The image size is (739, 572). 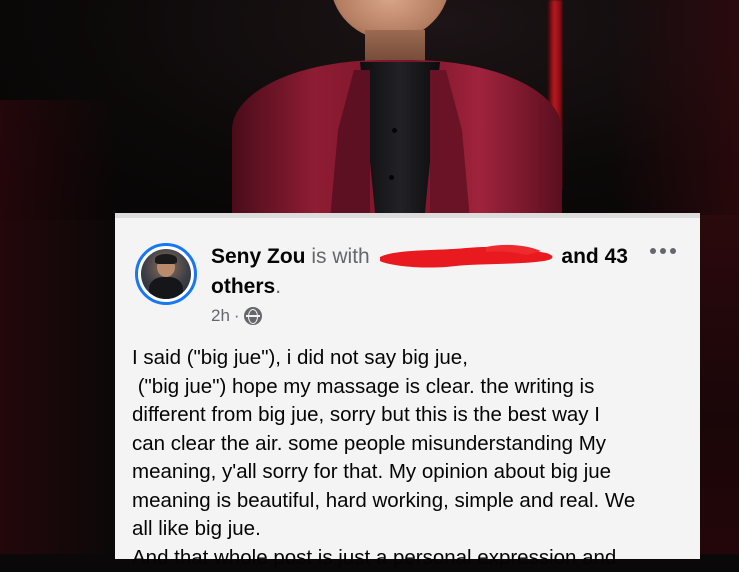 What do you see at coordinates (220, 316) in the screenshot?
I see `post-timestamp: 2h` at bounding box center [220, 316].